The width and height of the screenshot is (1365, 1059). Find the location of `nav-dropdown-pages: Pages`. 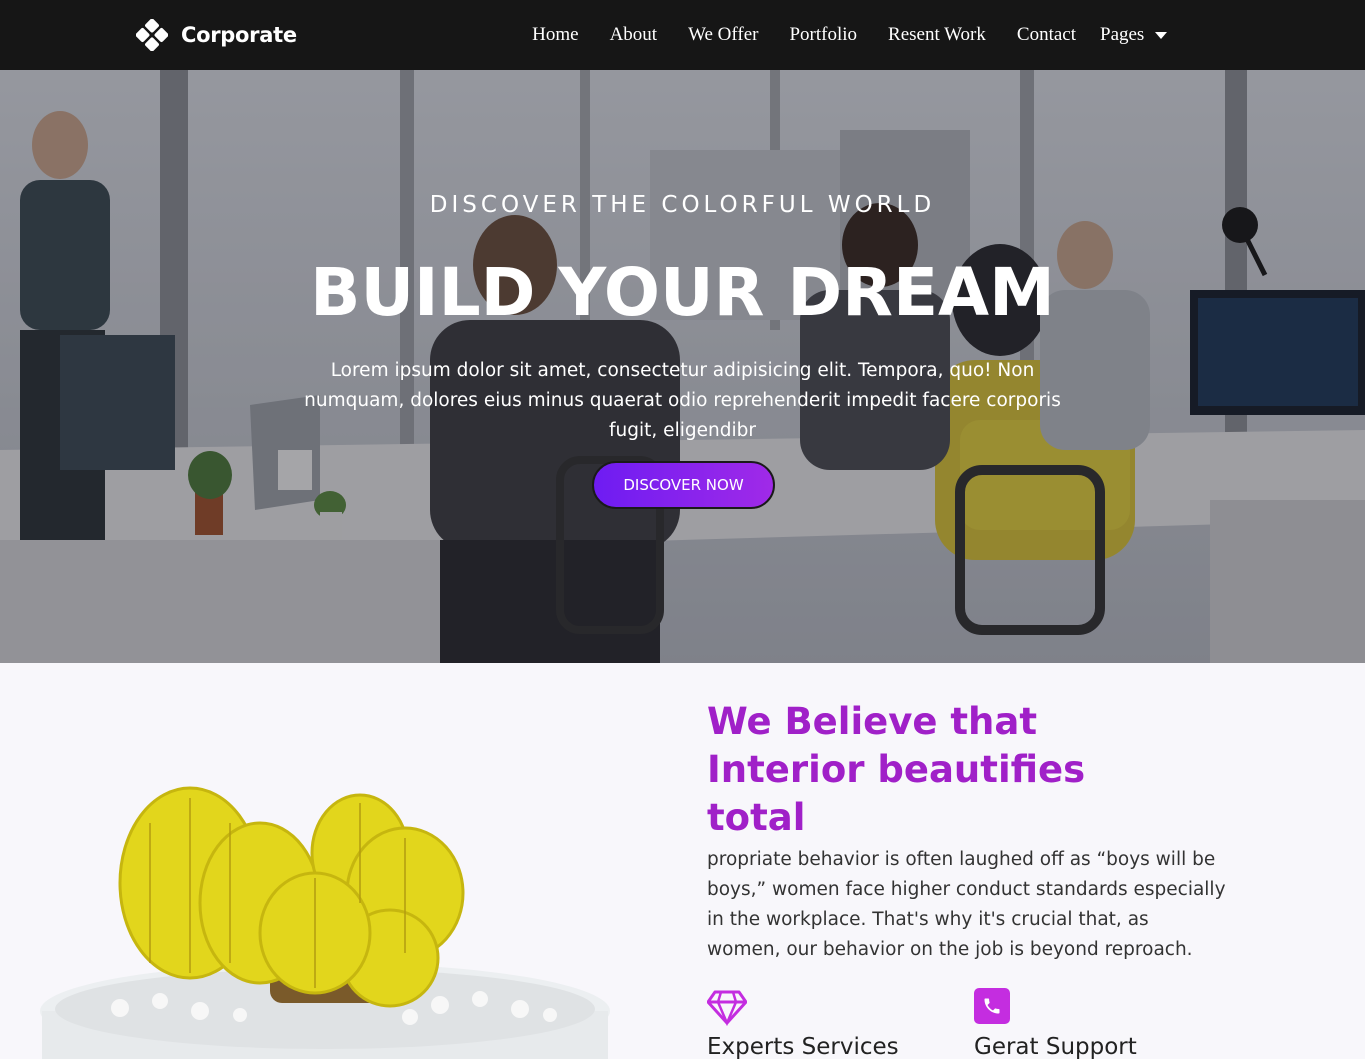

nav-dropdown-pages: Pages is located at coordinates (1134, 35).